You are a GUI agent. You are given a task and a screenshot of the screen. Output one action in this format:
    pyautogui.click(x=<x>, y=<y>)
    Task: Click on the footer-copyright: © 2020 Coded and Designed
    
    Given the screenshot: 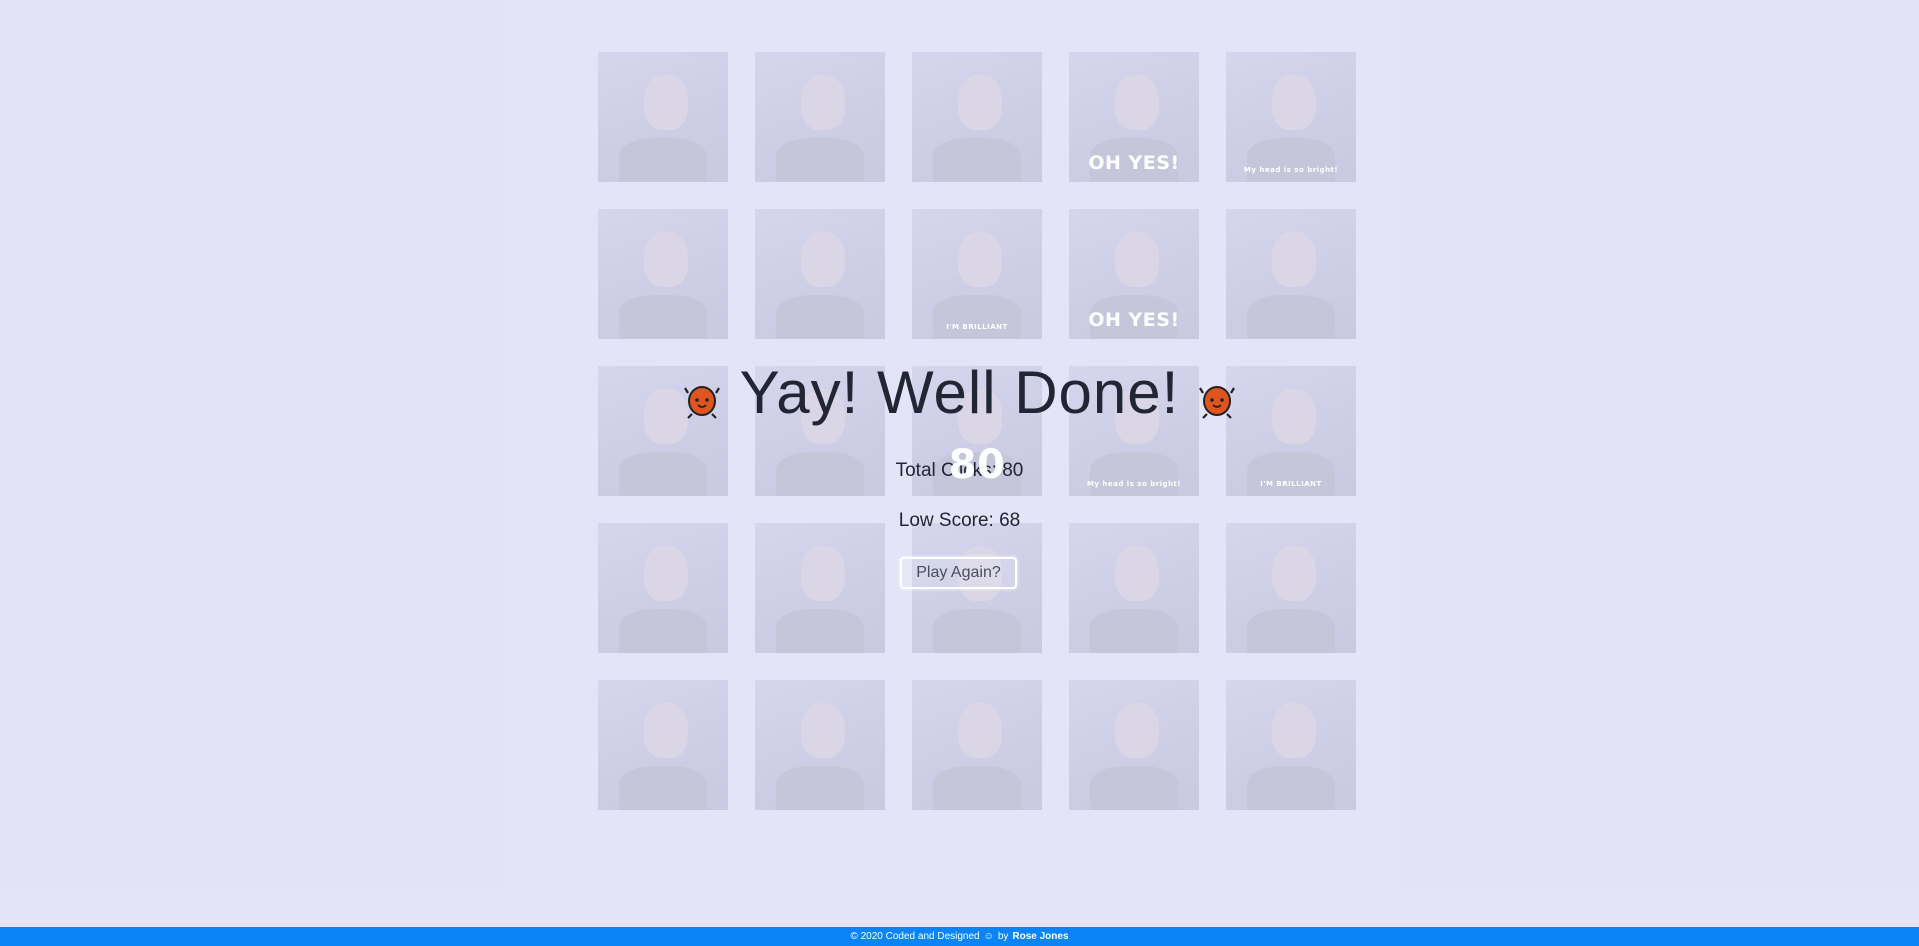 What is the action you would take?
    pyautogui.click(x=915, y=936)
    